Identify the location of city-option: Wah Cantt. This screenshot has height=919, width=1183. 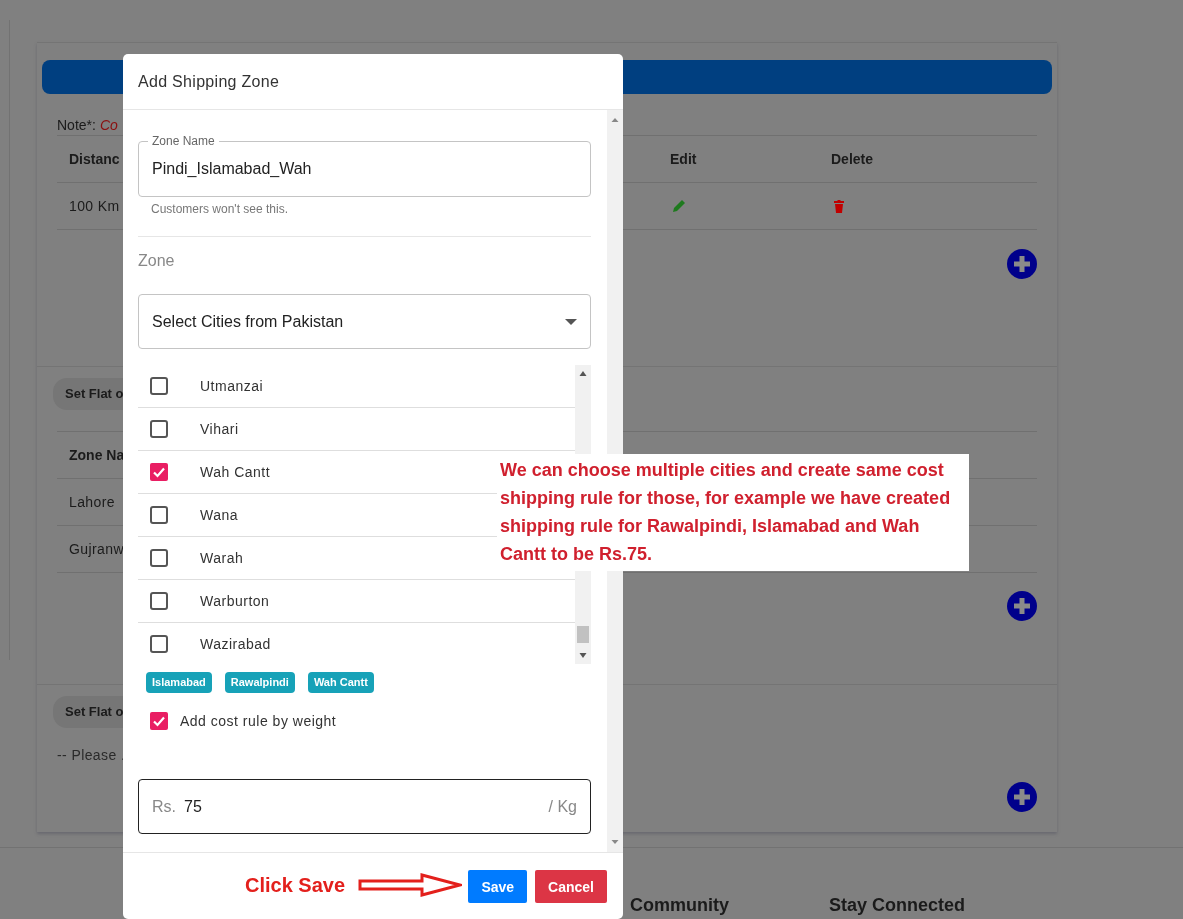
(235, 472).